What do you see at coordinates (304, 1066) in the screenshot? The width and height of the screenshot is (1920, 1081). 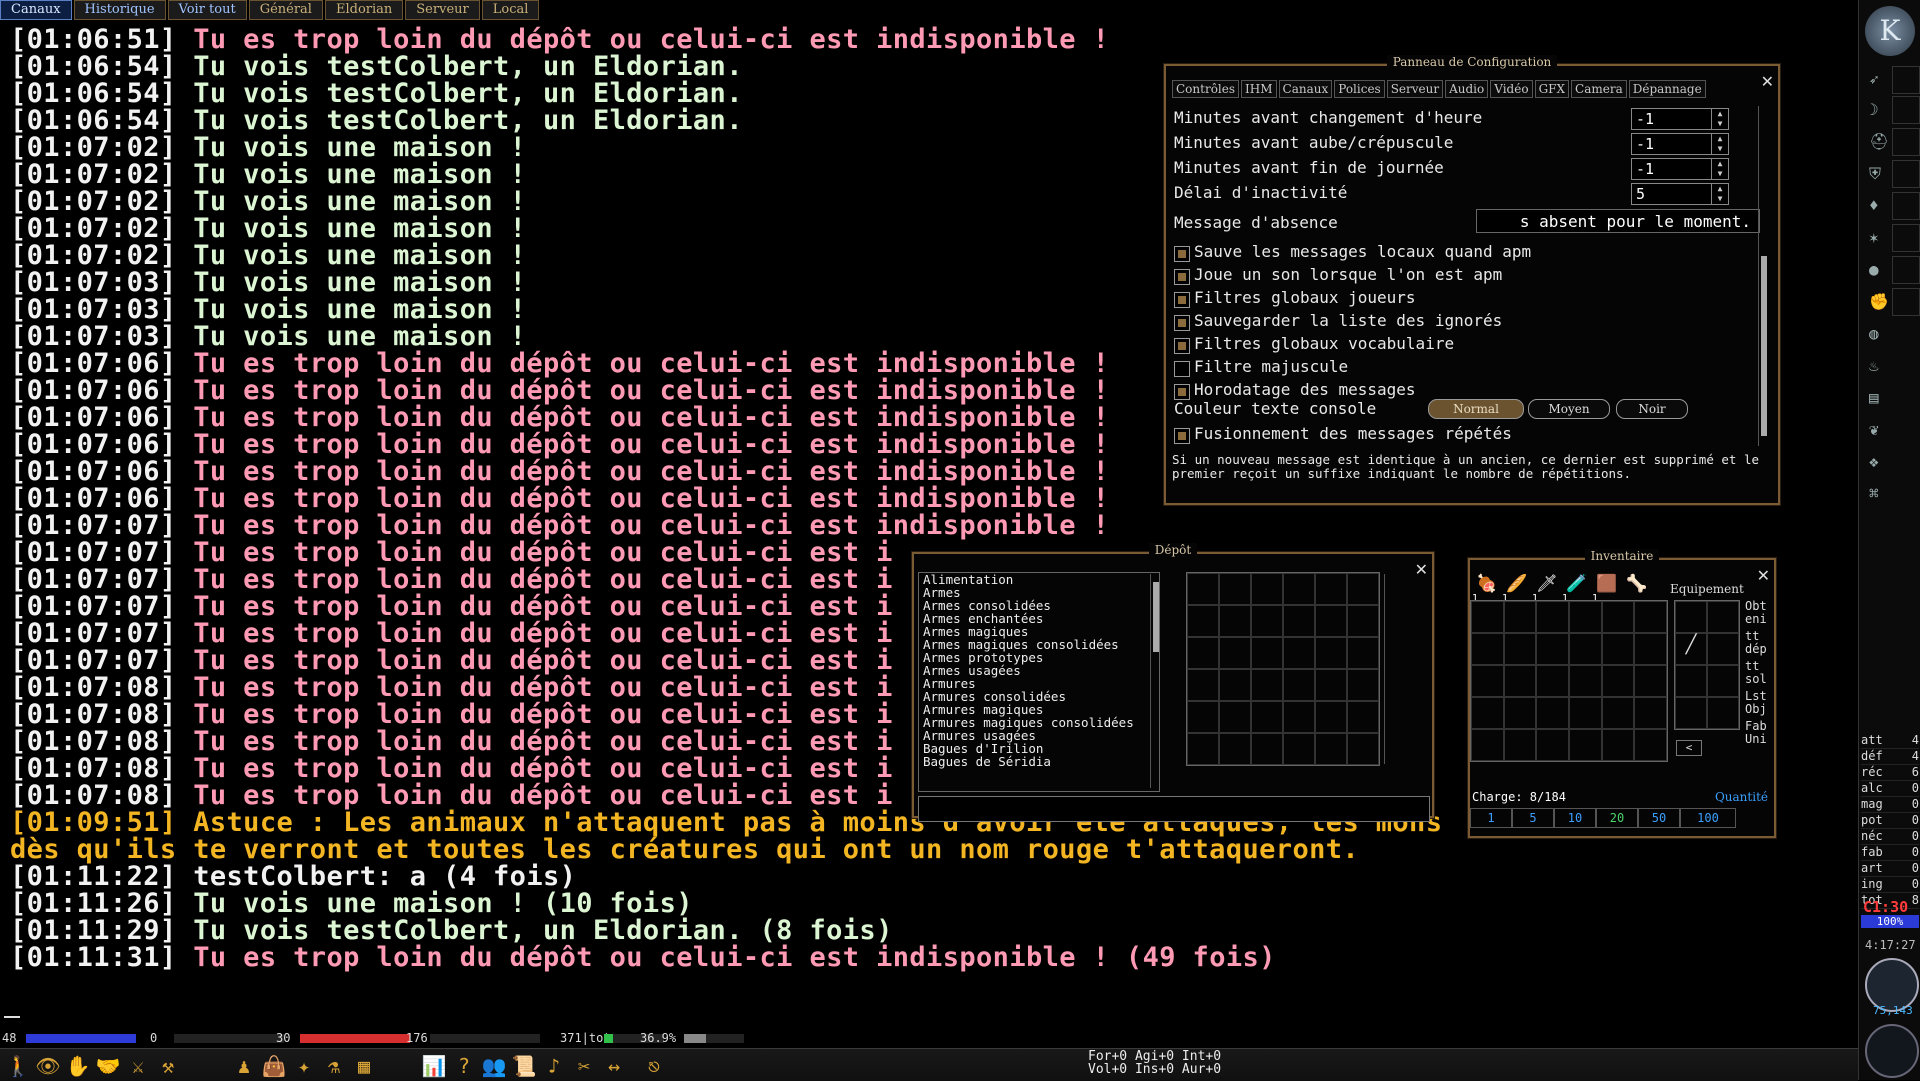 I see `wand-icon: ✦` at bounding box center [304, 1066].